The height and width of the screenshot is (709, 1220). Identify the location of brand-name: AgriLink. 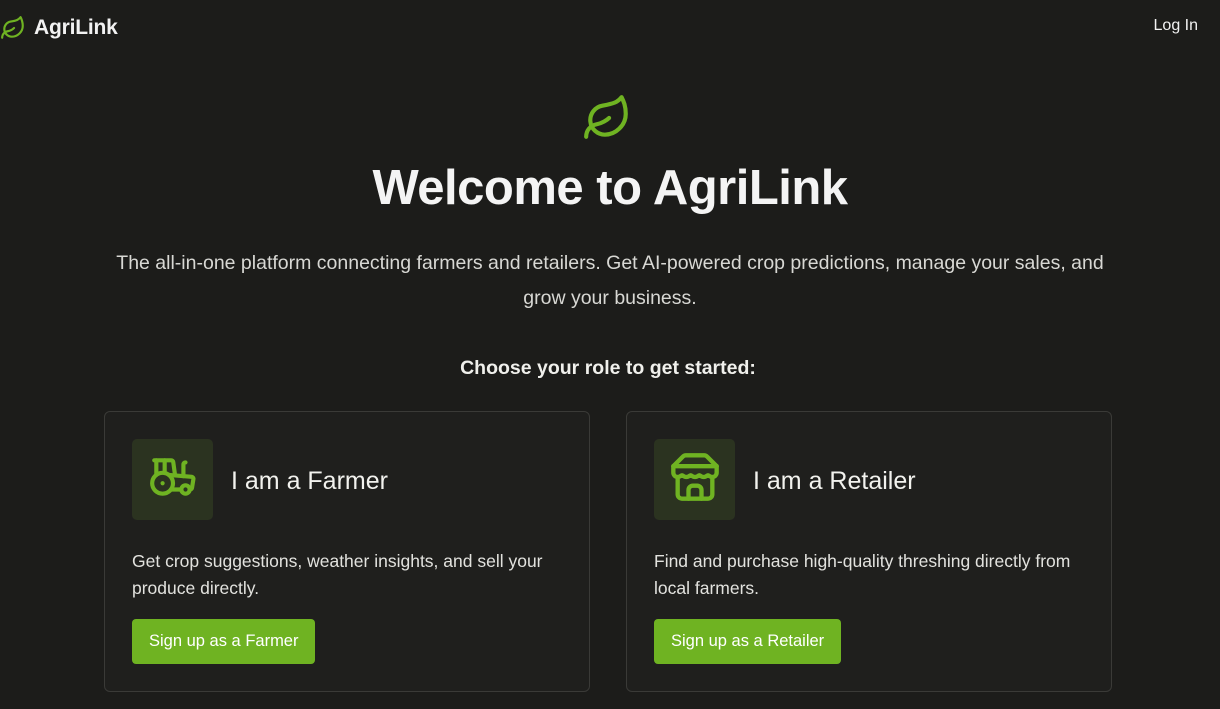
(76, 27).